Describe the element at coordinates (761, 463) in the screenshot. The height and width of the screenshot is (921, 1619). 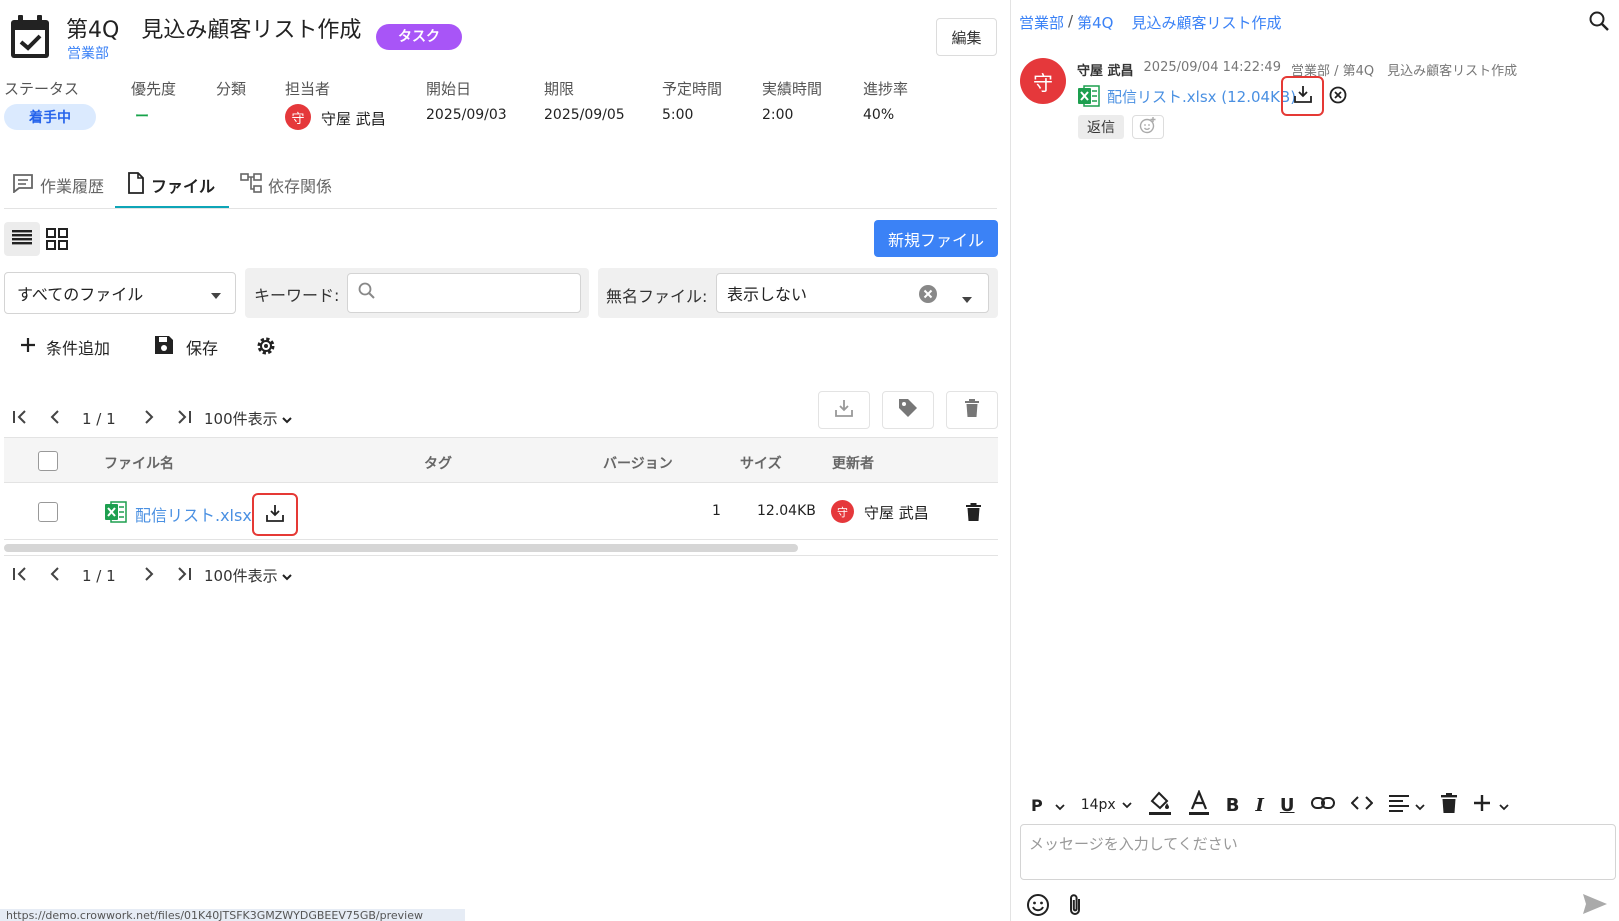
I see `column-size: サイズ` at that location.